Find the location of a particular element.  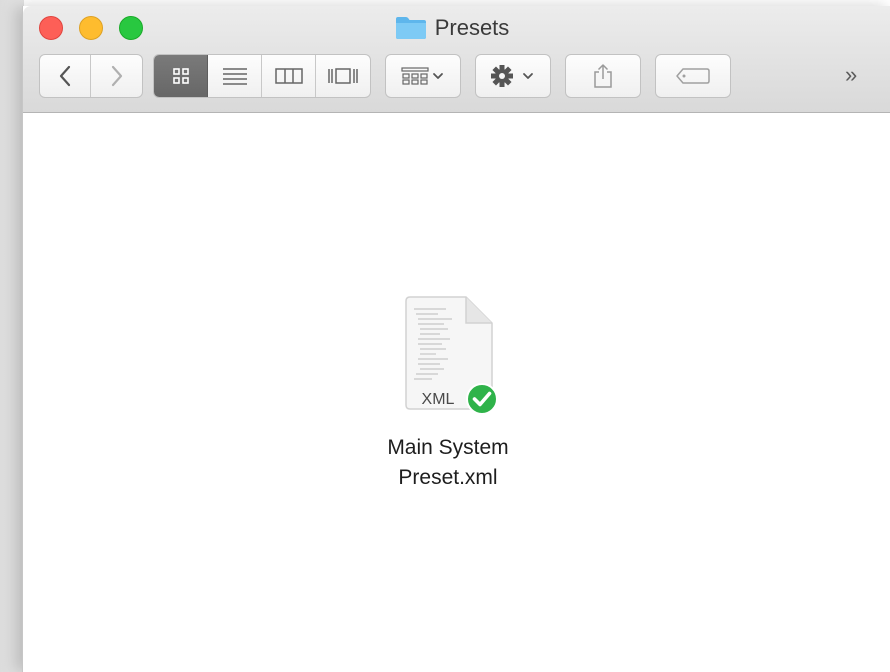

title-bar: Presets is located at coordinates (456, 28).